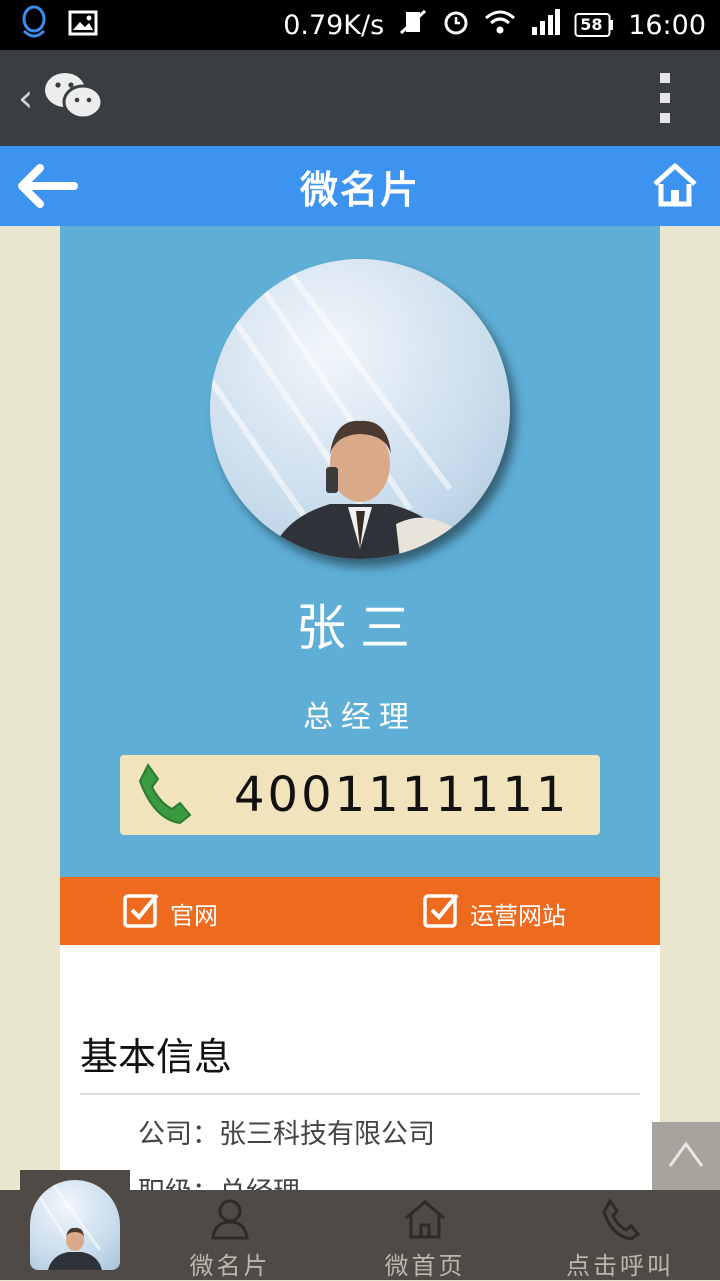 Image resolution: width=720 pixels, height=1281 pixels. Describe the element at coordinates (360, 98) in the screenshot. I see `wechat-toolbar: ‹` at that location.